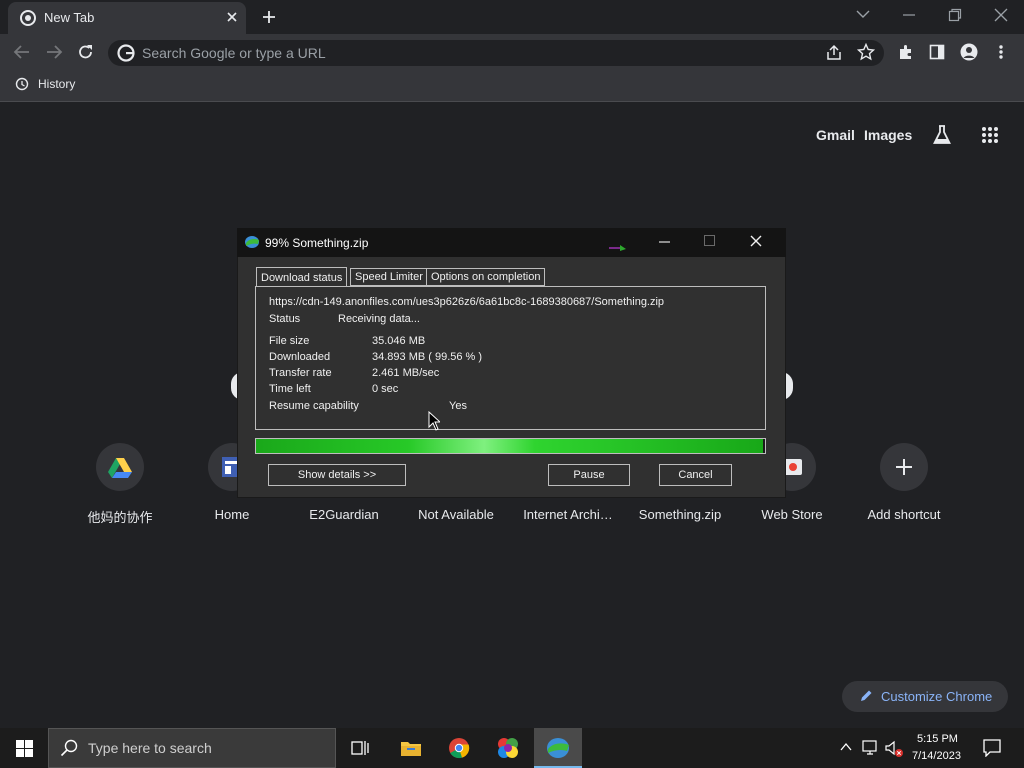  What do you see at coordinates (866, 52) in the screenshot?
I see `bookmark-star-icon` at bounding box center [866, 52].